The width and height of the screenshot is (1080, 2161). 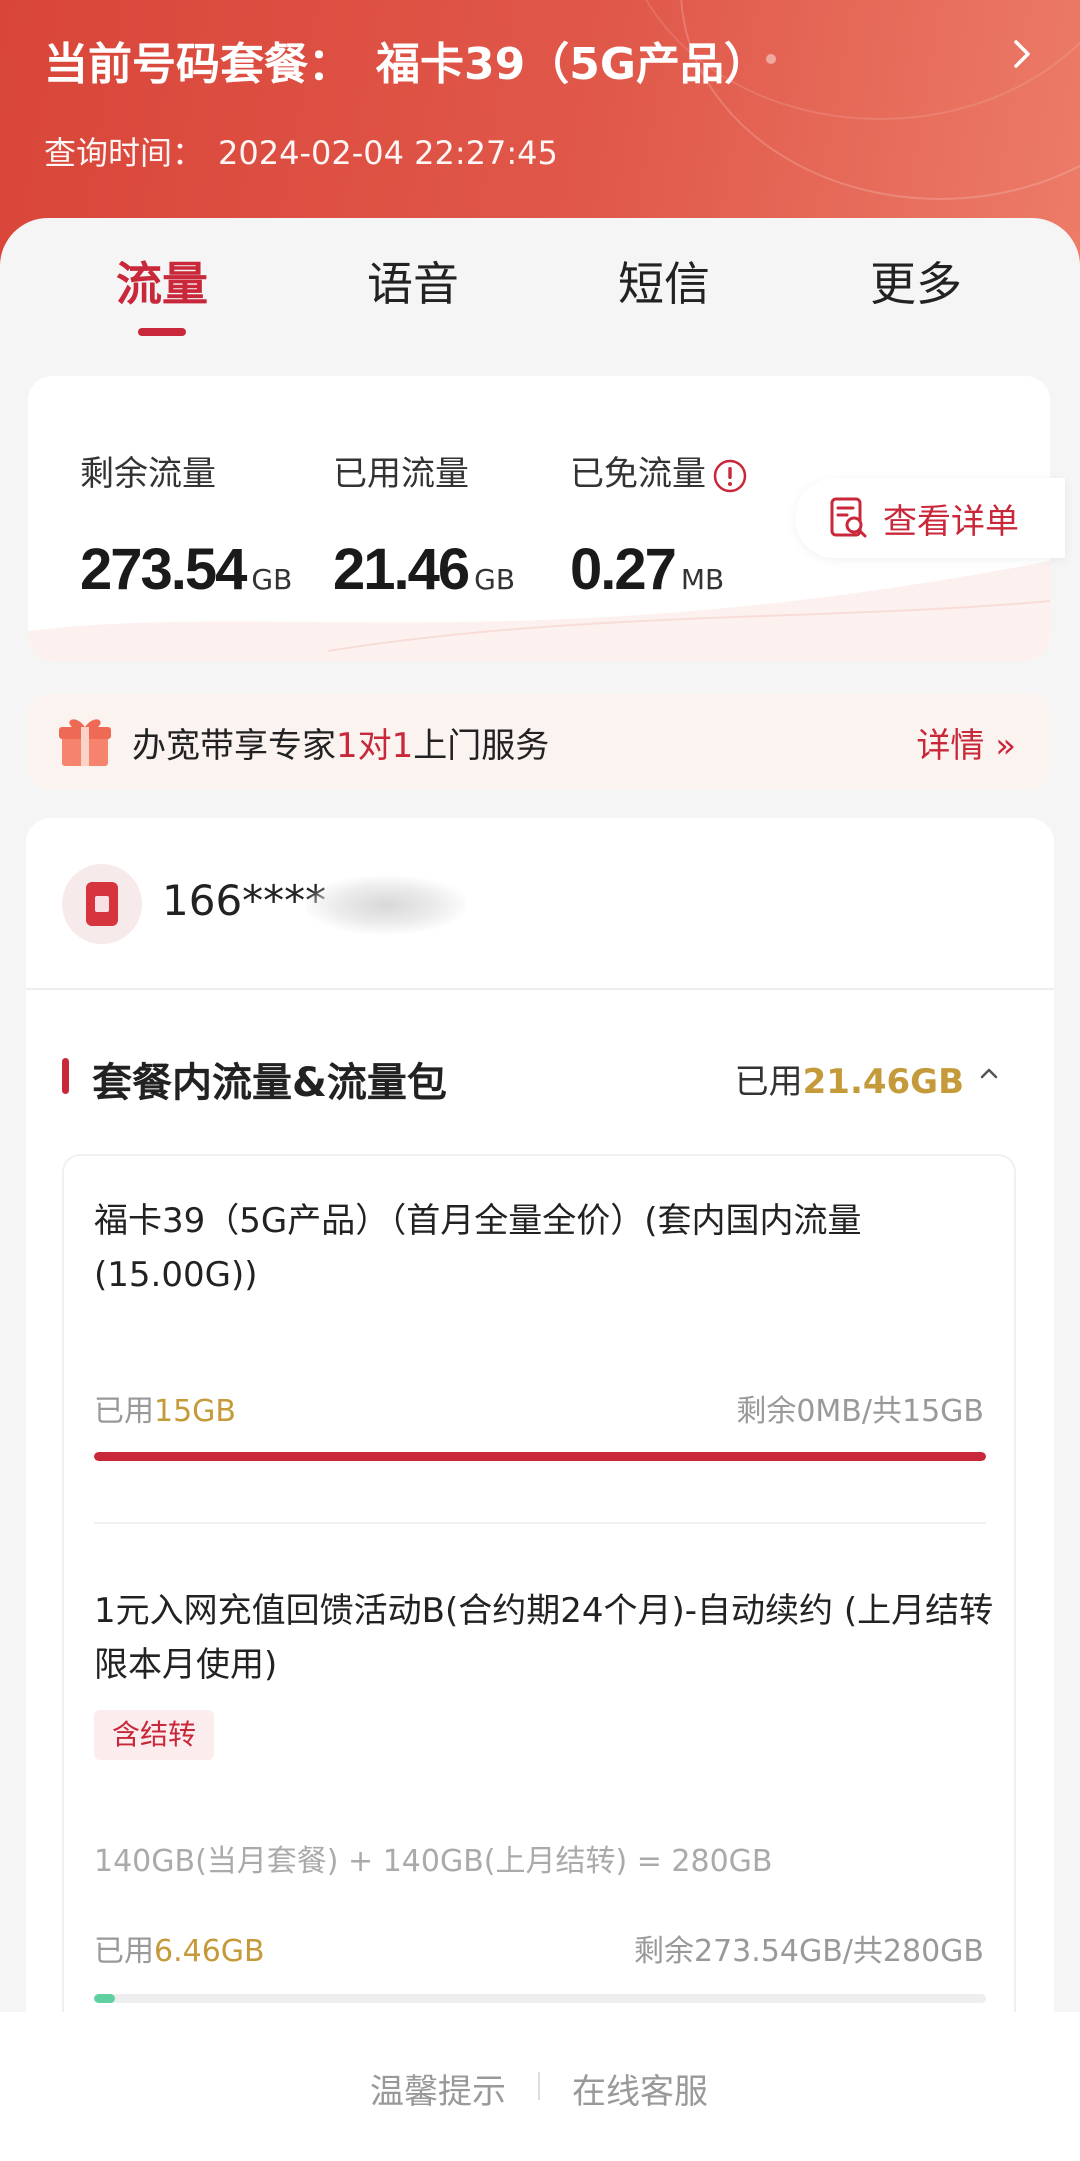 I want to click on package-used-value: 15GB, so click(x=195, y=1411).